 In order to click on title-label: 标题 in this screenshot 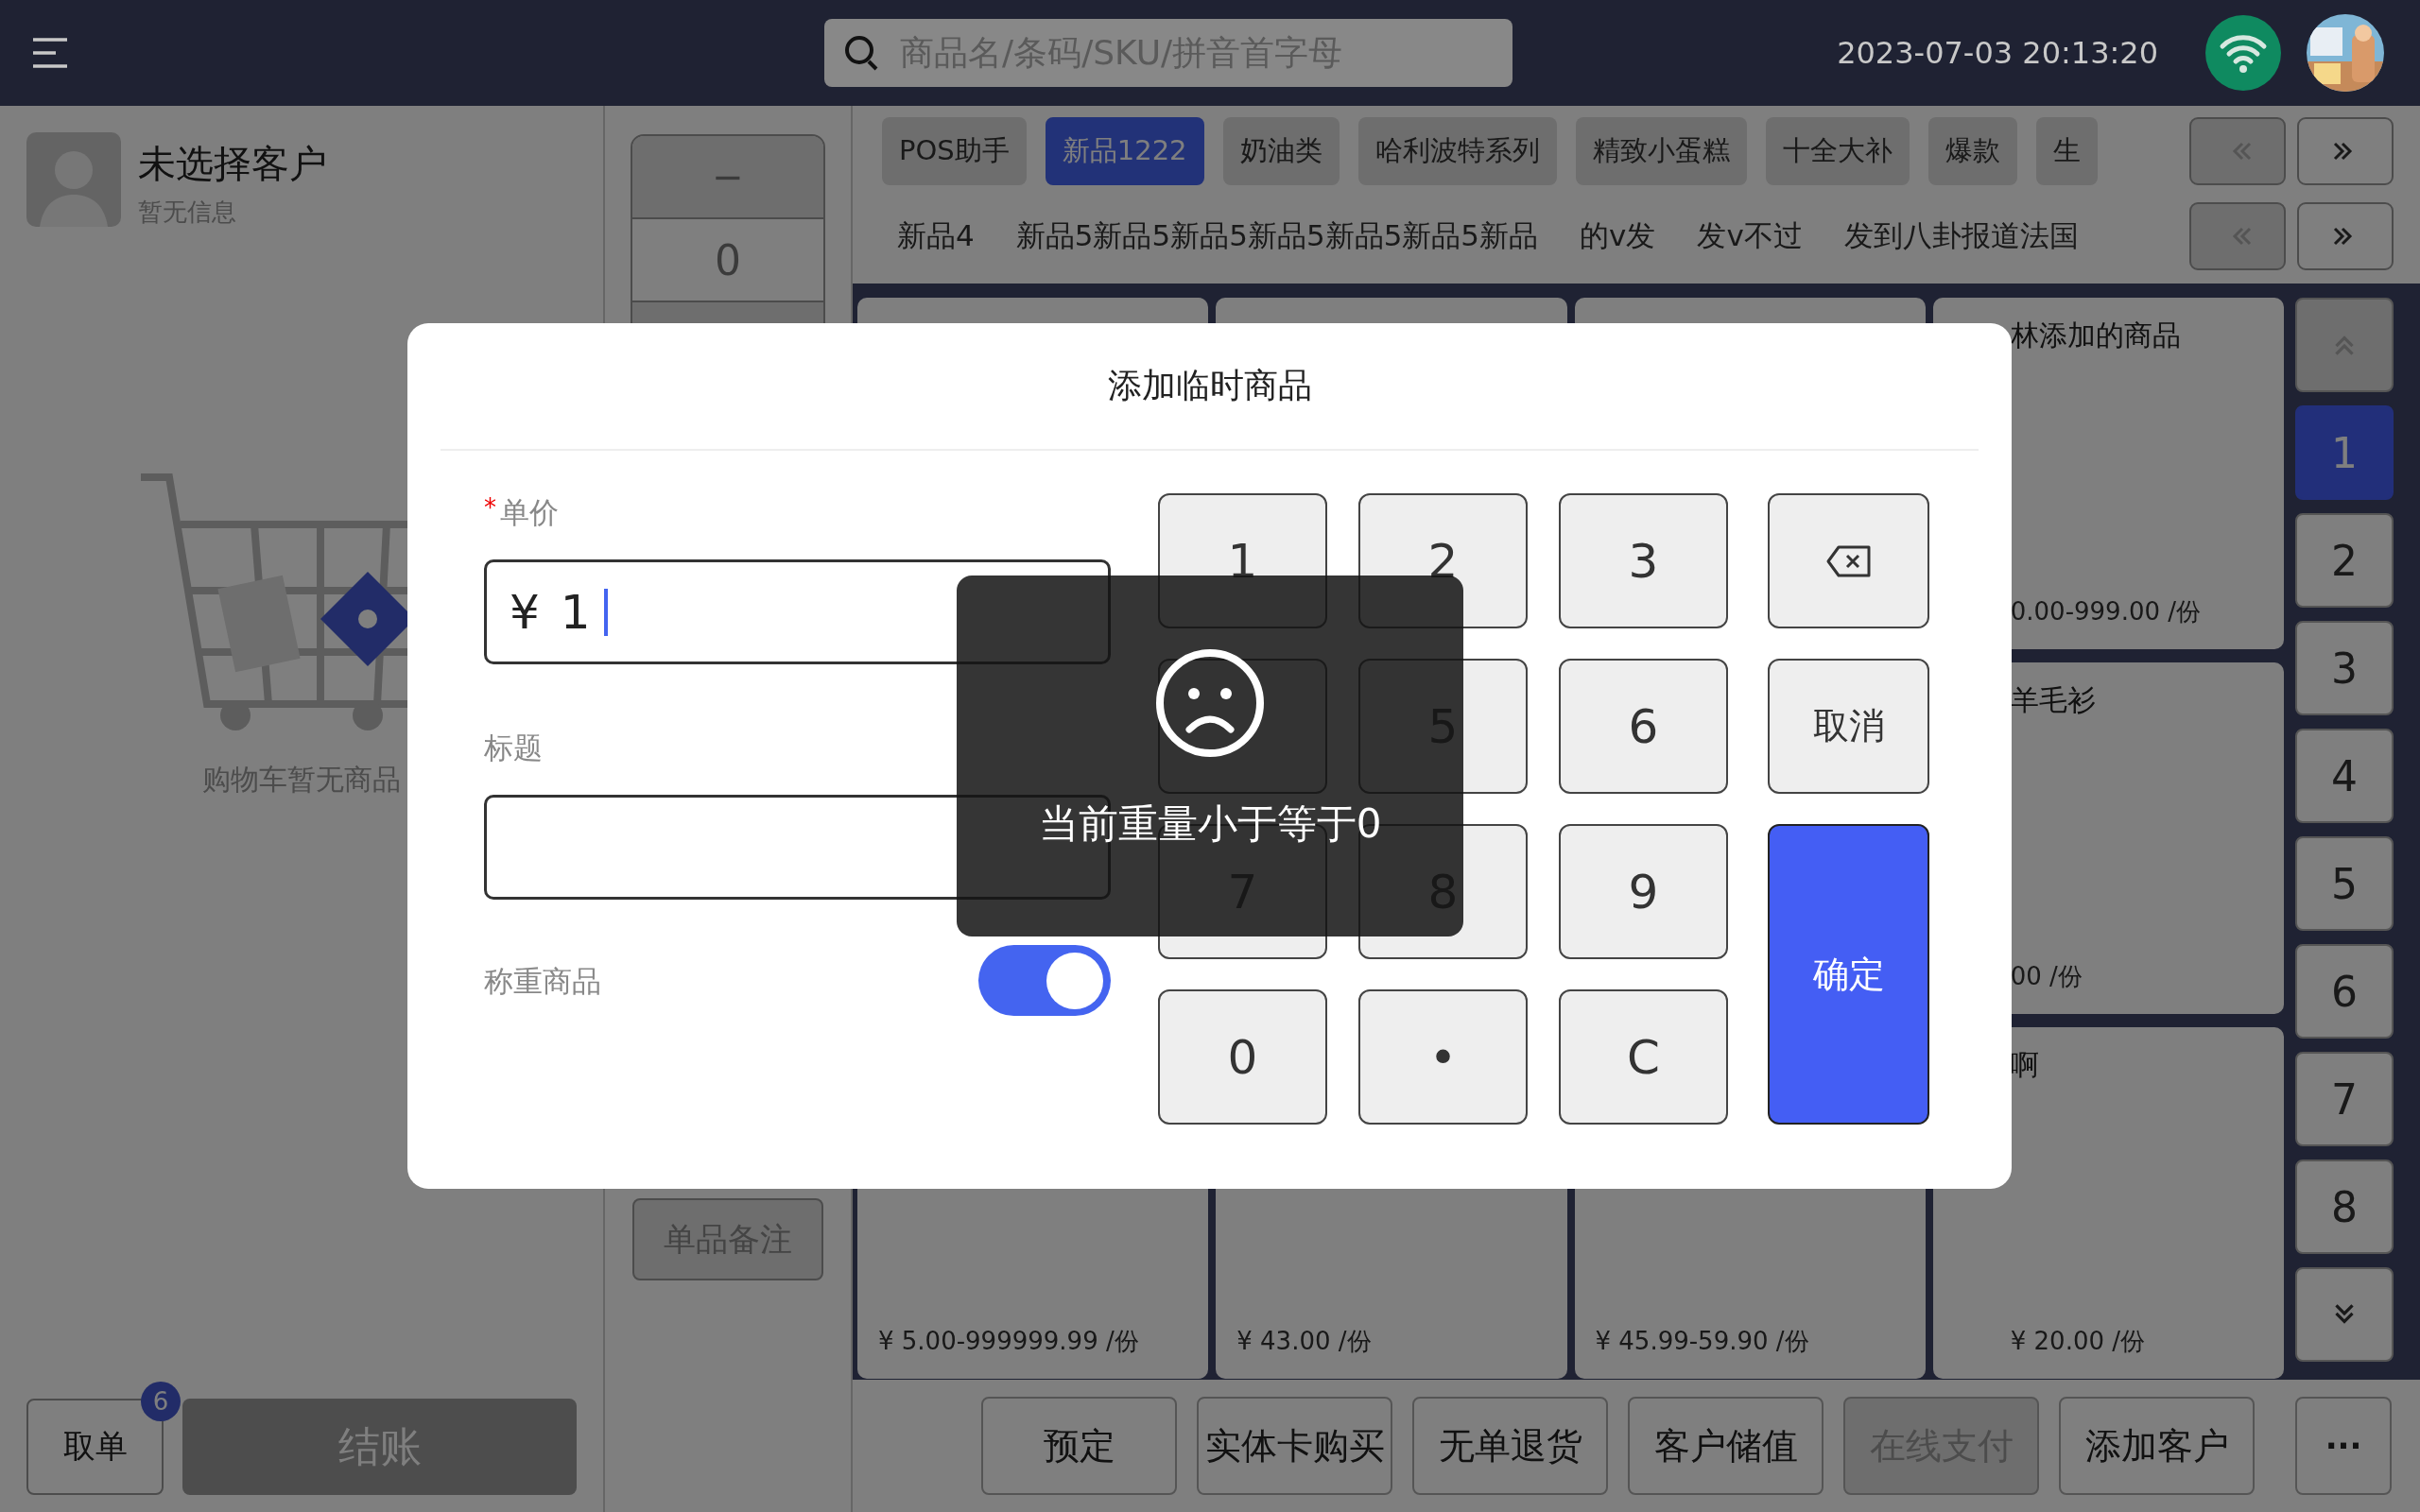, I will do `click(513, 748)`.